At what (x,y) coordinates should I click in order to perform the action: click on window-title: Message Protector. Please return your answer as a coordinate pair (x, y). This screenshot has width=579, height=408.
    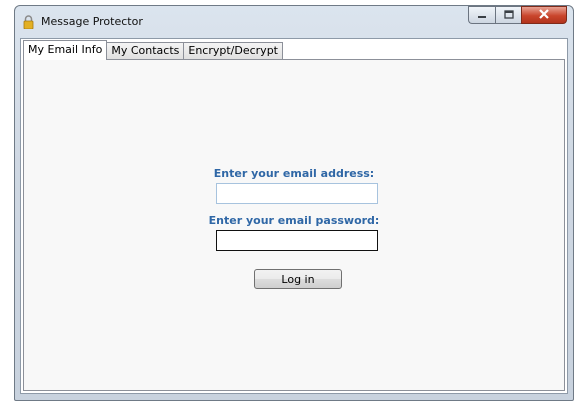
    Looking at the image, I should click on (92, 21).